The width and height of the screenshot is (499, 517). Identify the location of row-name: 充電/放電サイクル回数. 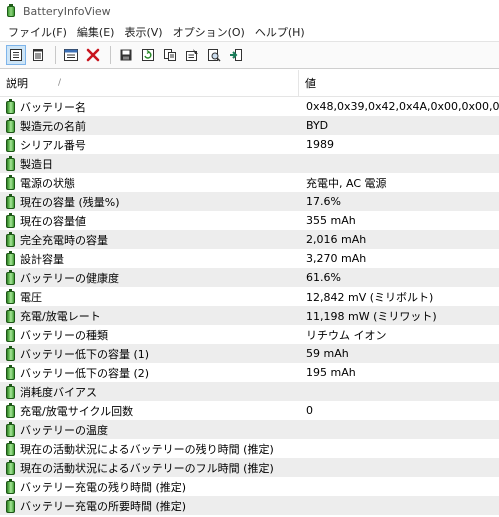
(77, 411).